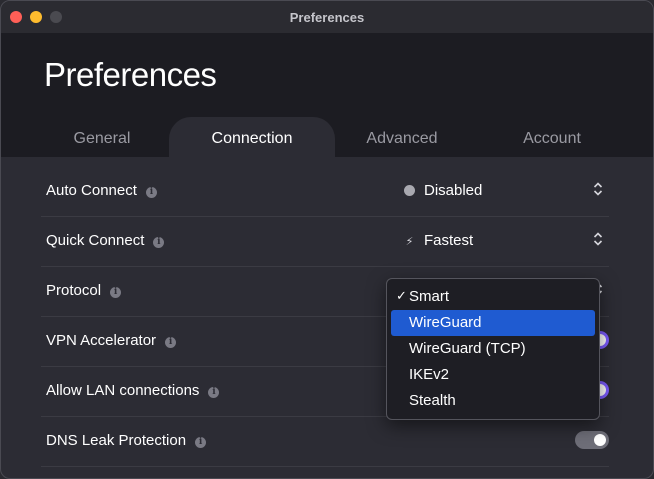  What do you see at coordinates (102, 139) in the screenshot?
I see `tab-general: General` at bounding box center [102, 139].